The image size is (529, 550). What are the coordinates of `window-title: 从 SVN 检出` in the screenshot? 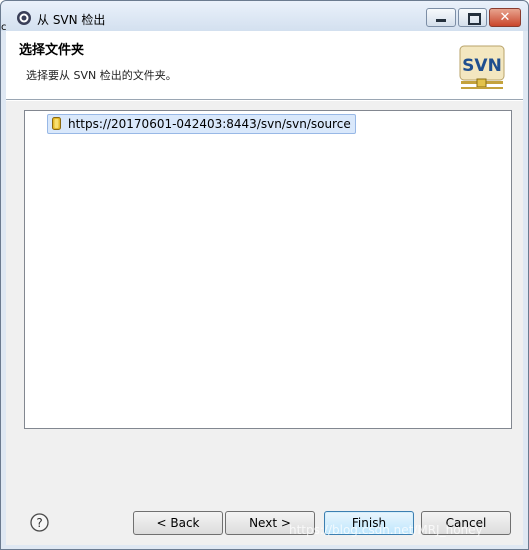 It's located at (71, 20).